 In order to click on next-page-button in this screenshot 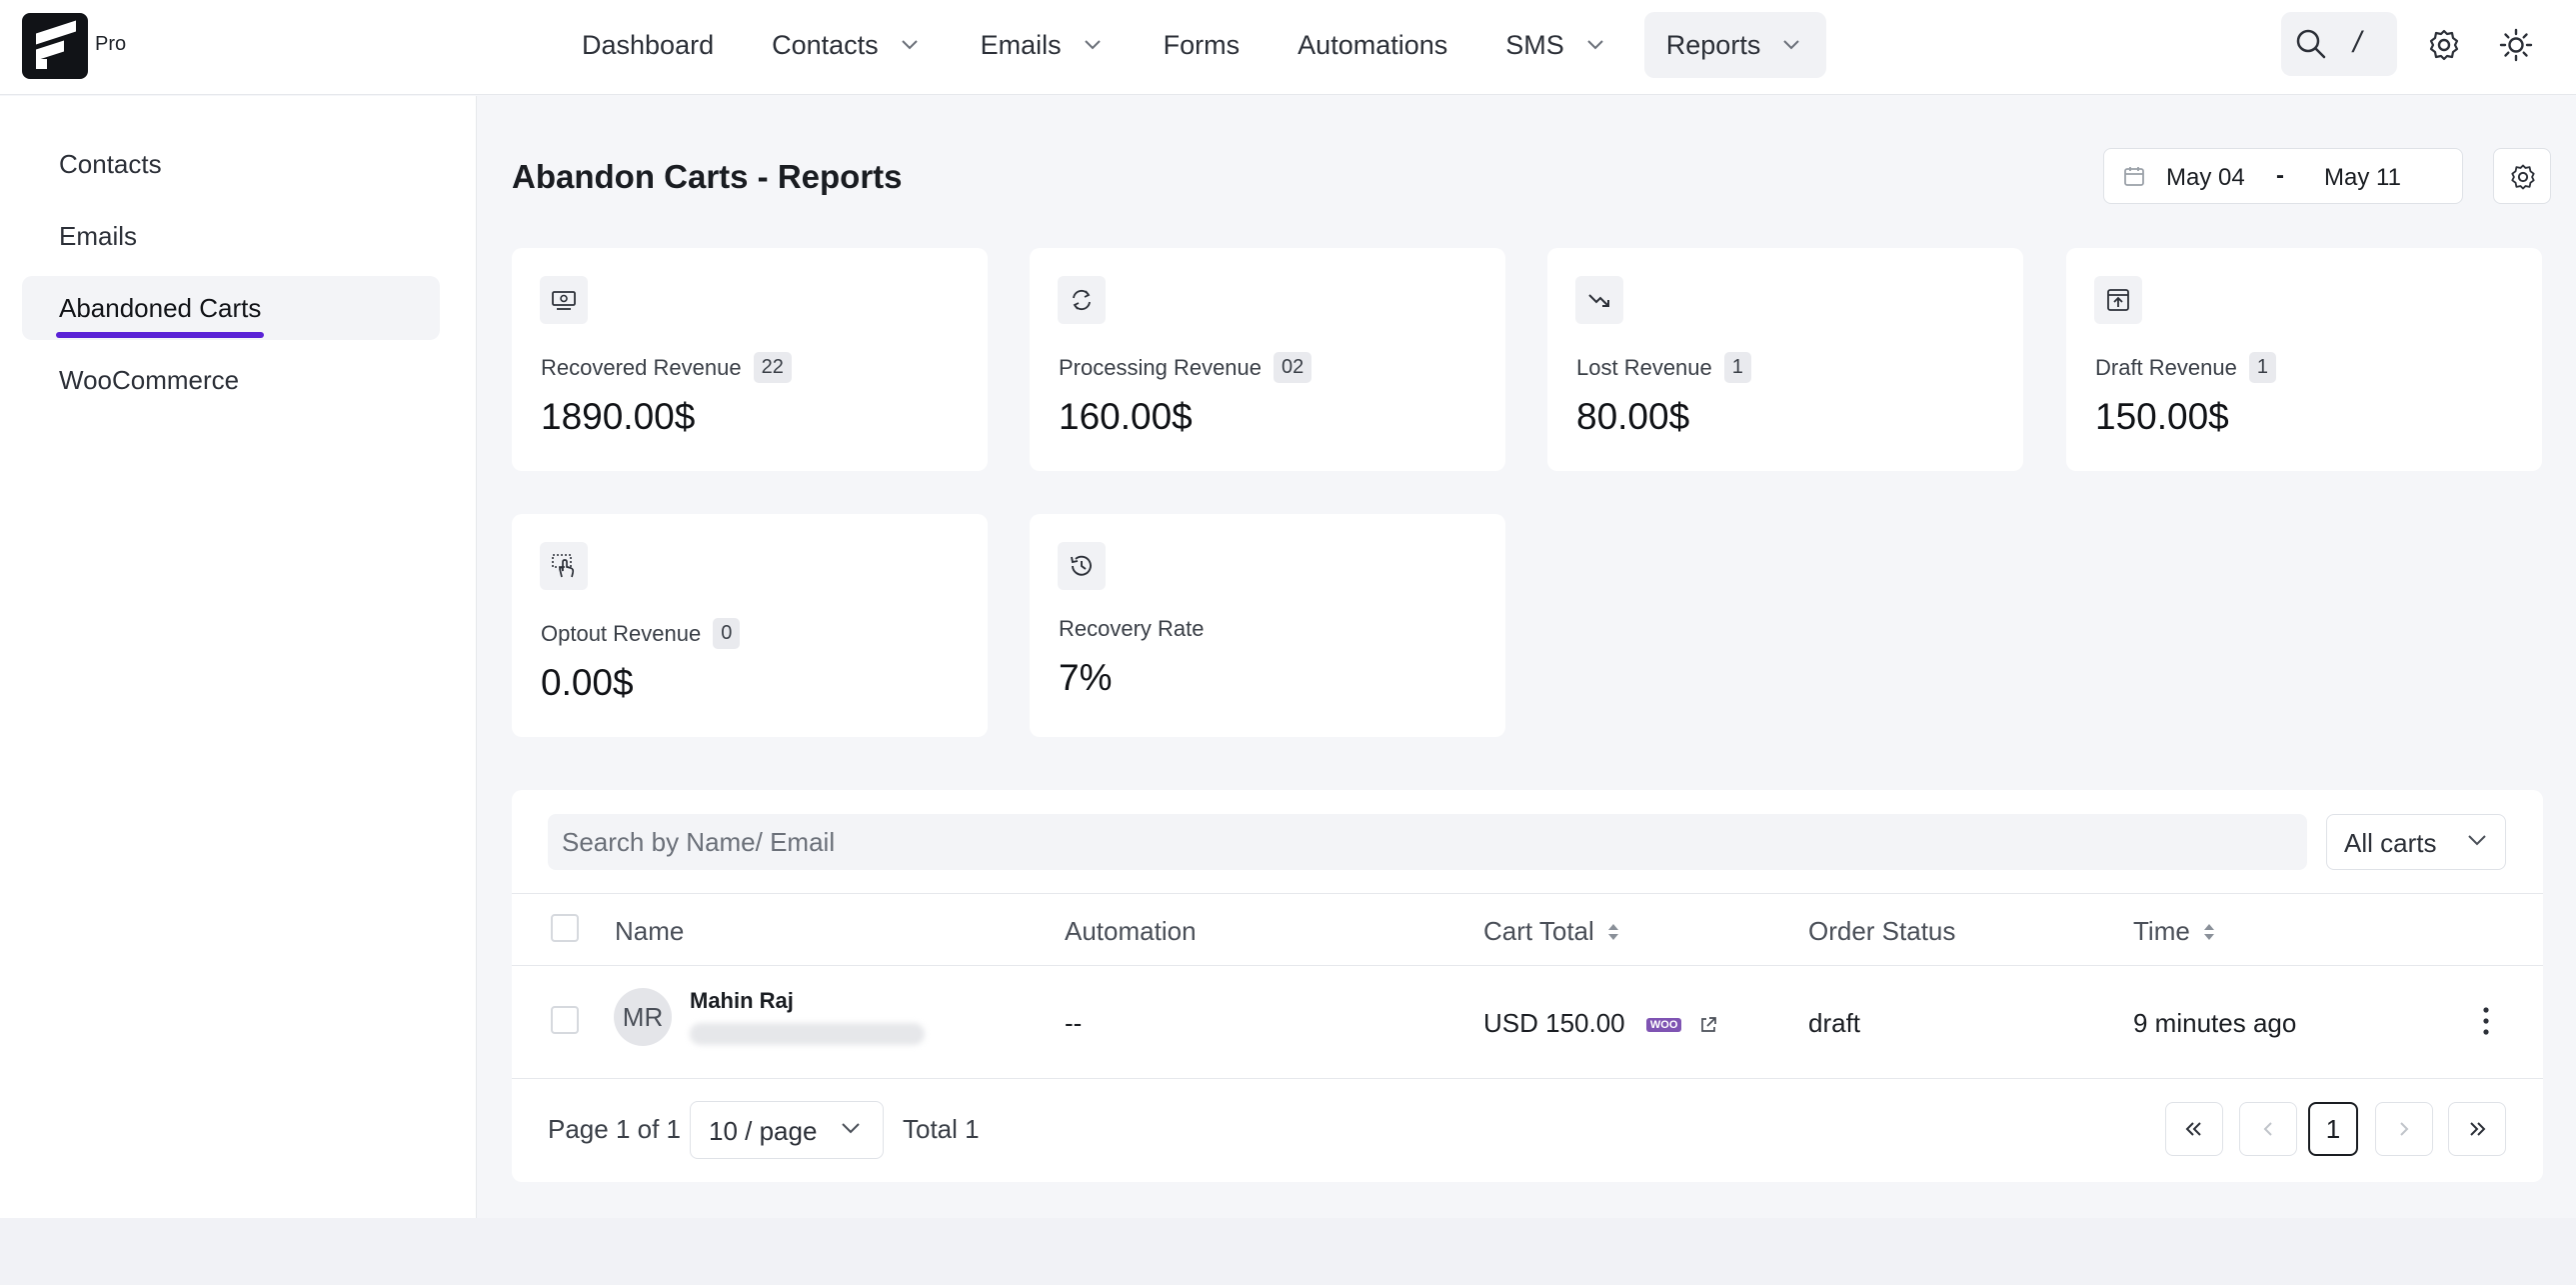, I will do `click(2404, 1129)`.